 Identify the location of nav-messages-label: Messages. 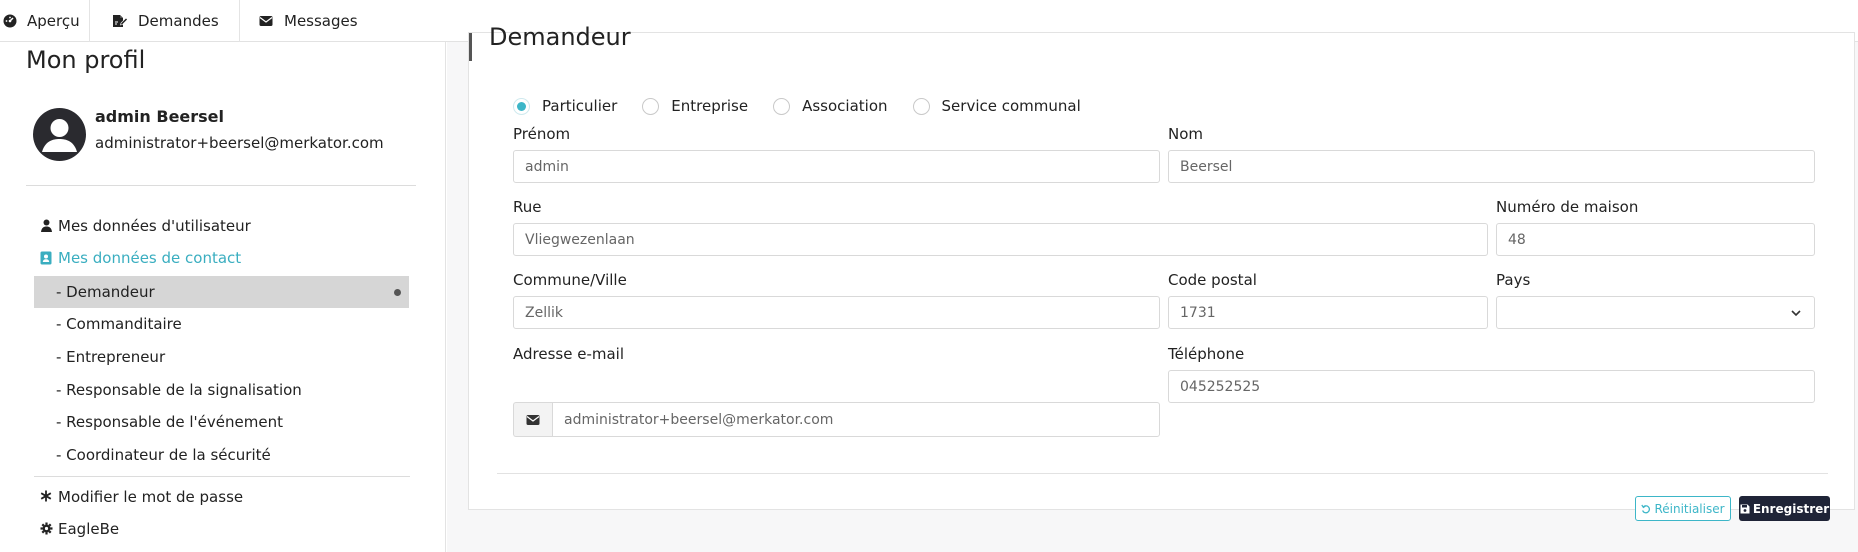
(321, 21).